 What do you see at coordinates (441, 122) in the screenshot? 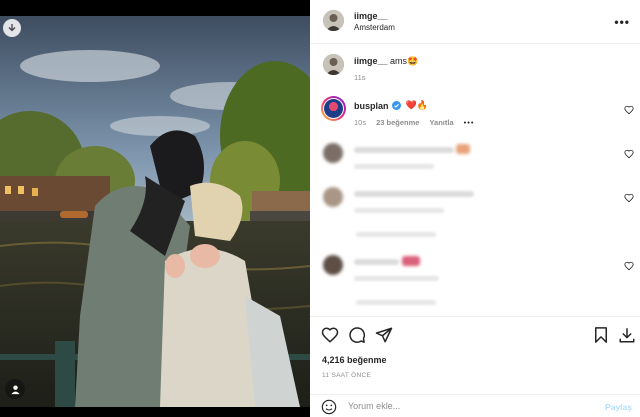
I see `reply-button: Yanıtla` at bounding box center [441, 122].